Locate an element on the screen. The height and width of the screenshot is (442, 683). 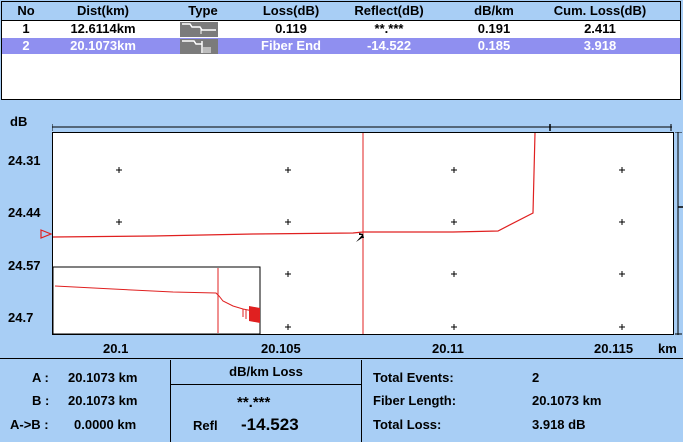
total-loss-value: 3.918 dB is located at coordinates (559, 424).